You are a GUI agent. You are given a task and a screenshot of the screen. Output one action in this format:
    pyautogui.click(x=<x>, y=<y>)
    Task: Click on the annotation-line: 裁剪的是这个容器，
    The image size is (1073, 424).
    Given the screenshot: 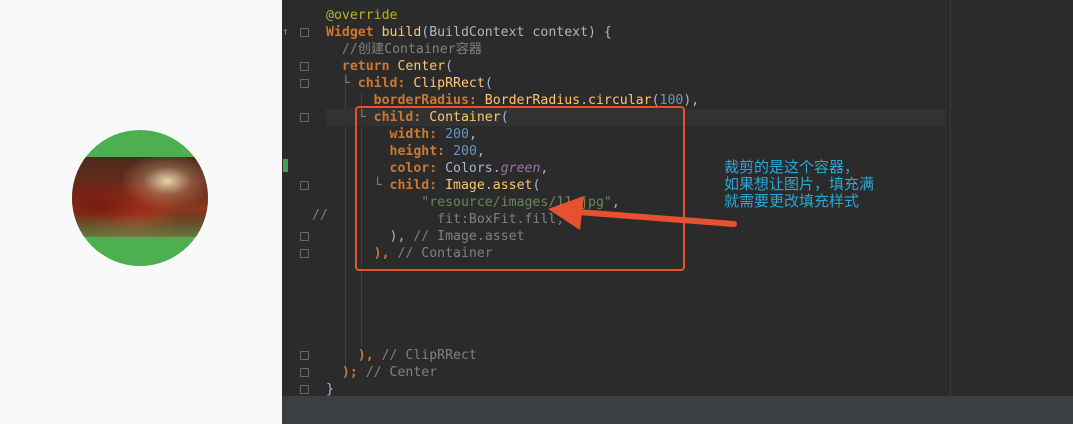 What is the action you would take?
    pyautogui.click(x=792, y=167)
    